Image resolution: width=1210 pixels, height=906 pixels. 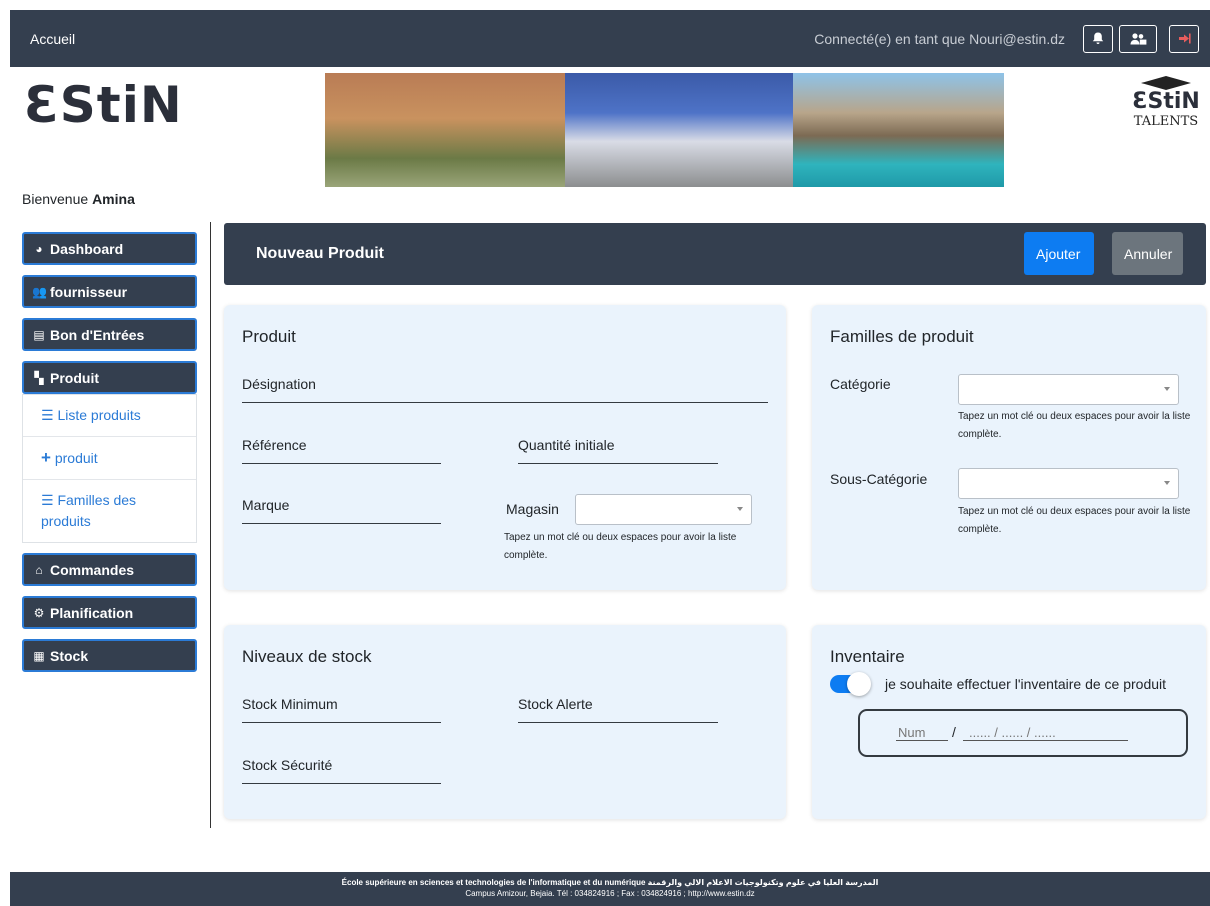 I want to click on sidebar-item-produit: ▚ Produit, so click(x=109, y=377).